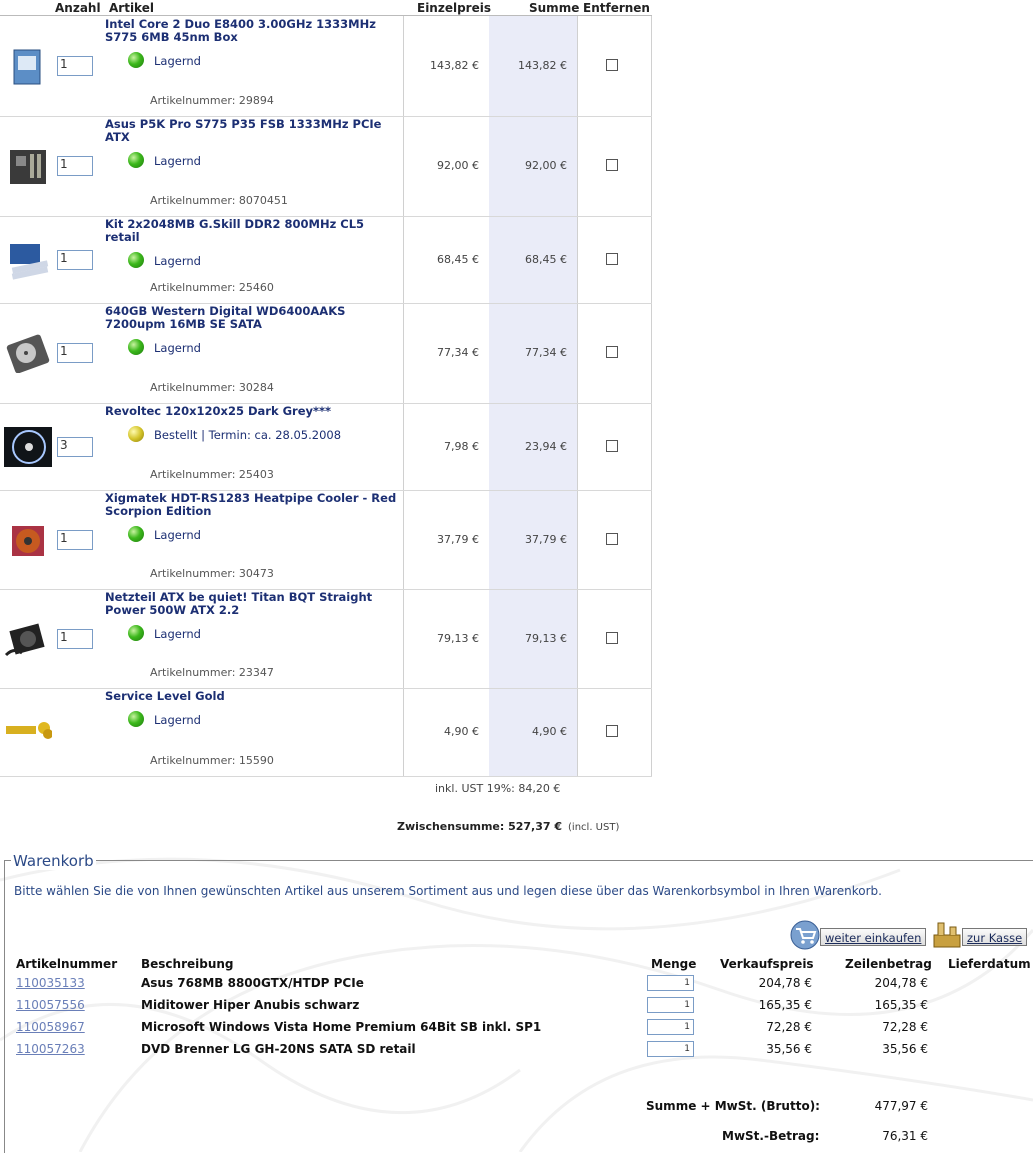 This screenshot has height=1153, width=1033. I want to click on header-article: Artikel, so click(131, 8).